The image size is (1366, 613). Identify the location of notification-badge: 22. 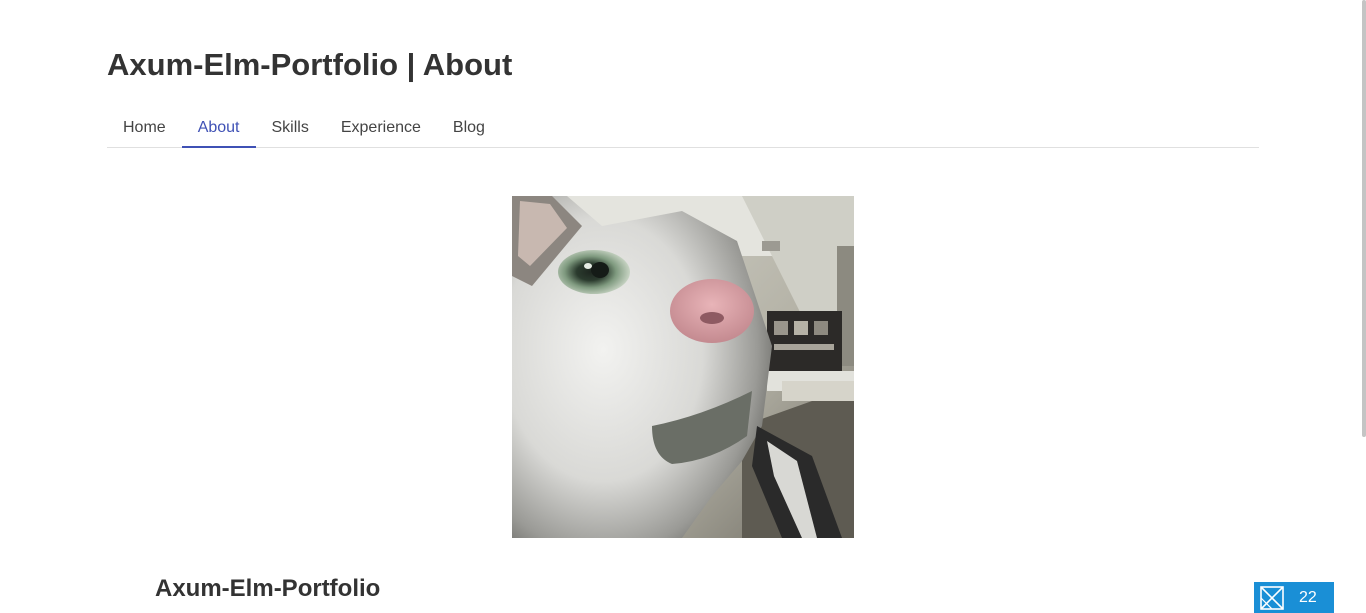
(1294, 597).